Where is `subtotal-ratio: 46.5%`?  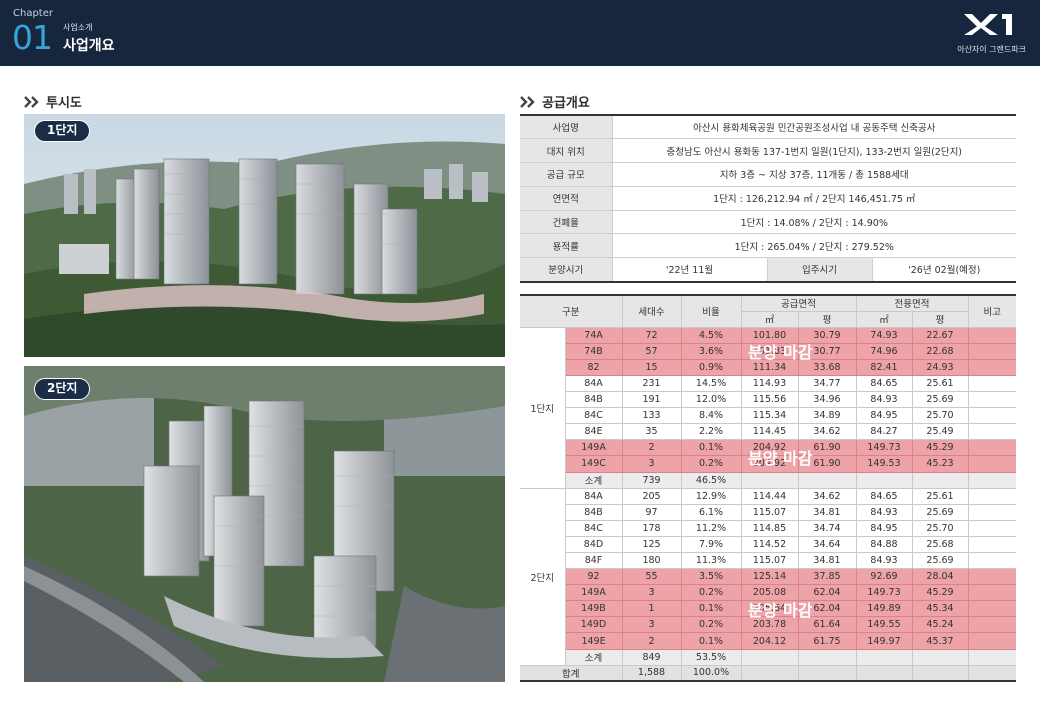
subtotal-ratio: 46.5% is located at coordinates (711, 480).